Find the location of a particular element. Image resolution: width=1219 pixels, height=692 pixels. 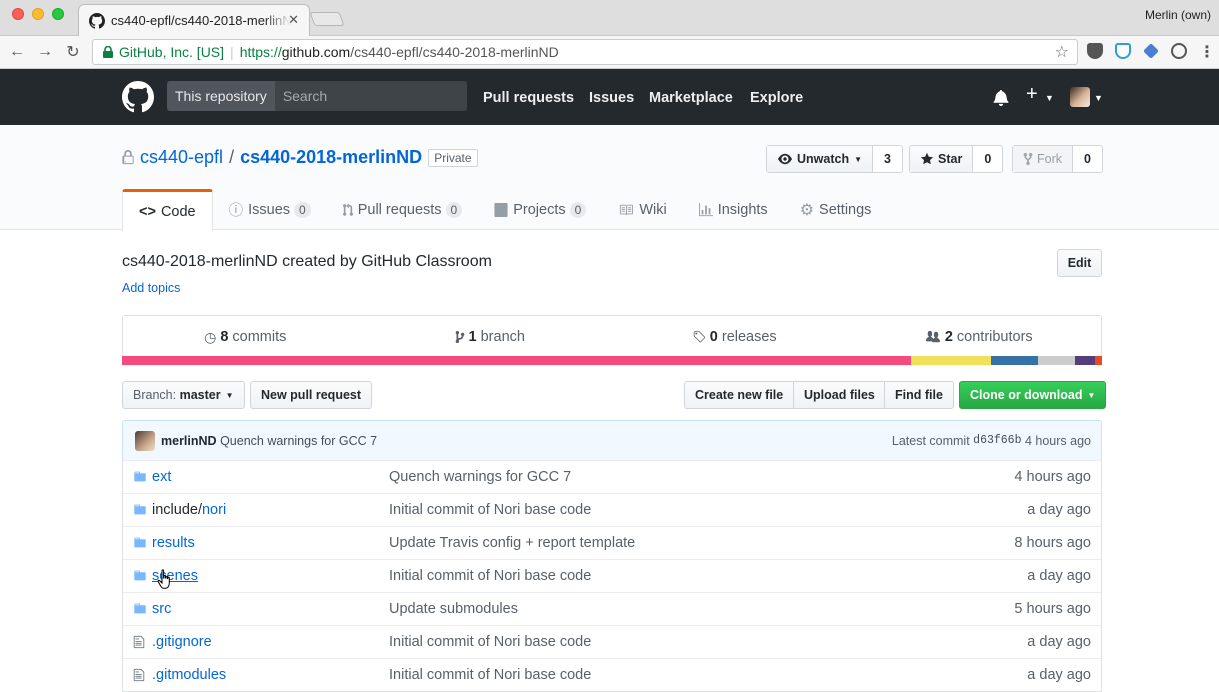

github-logo-icon is located at coordinates (138, 97).